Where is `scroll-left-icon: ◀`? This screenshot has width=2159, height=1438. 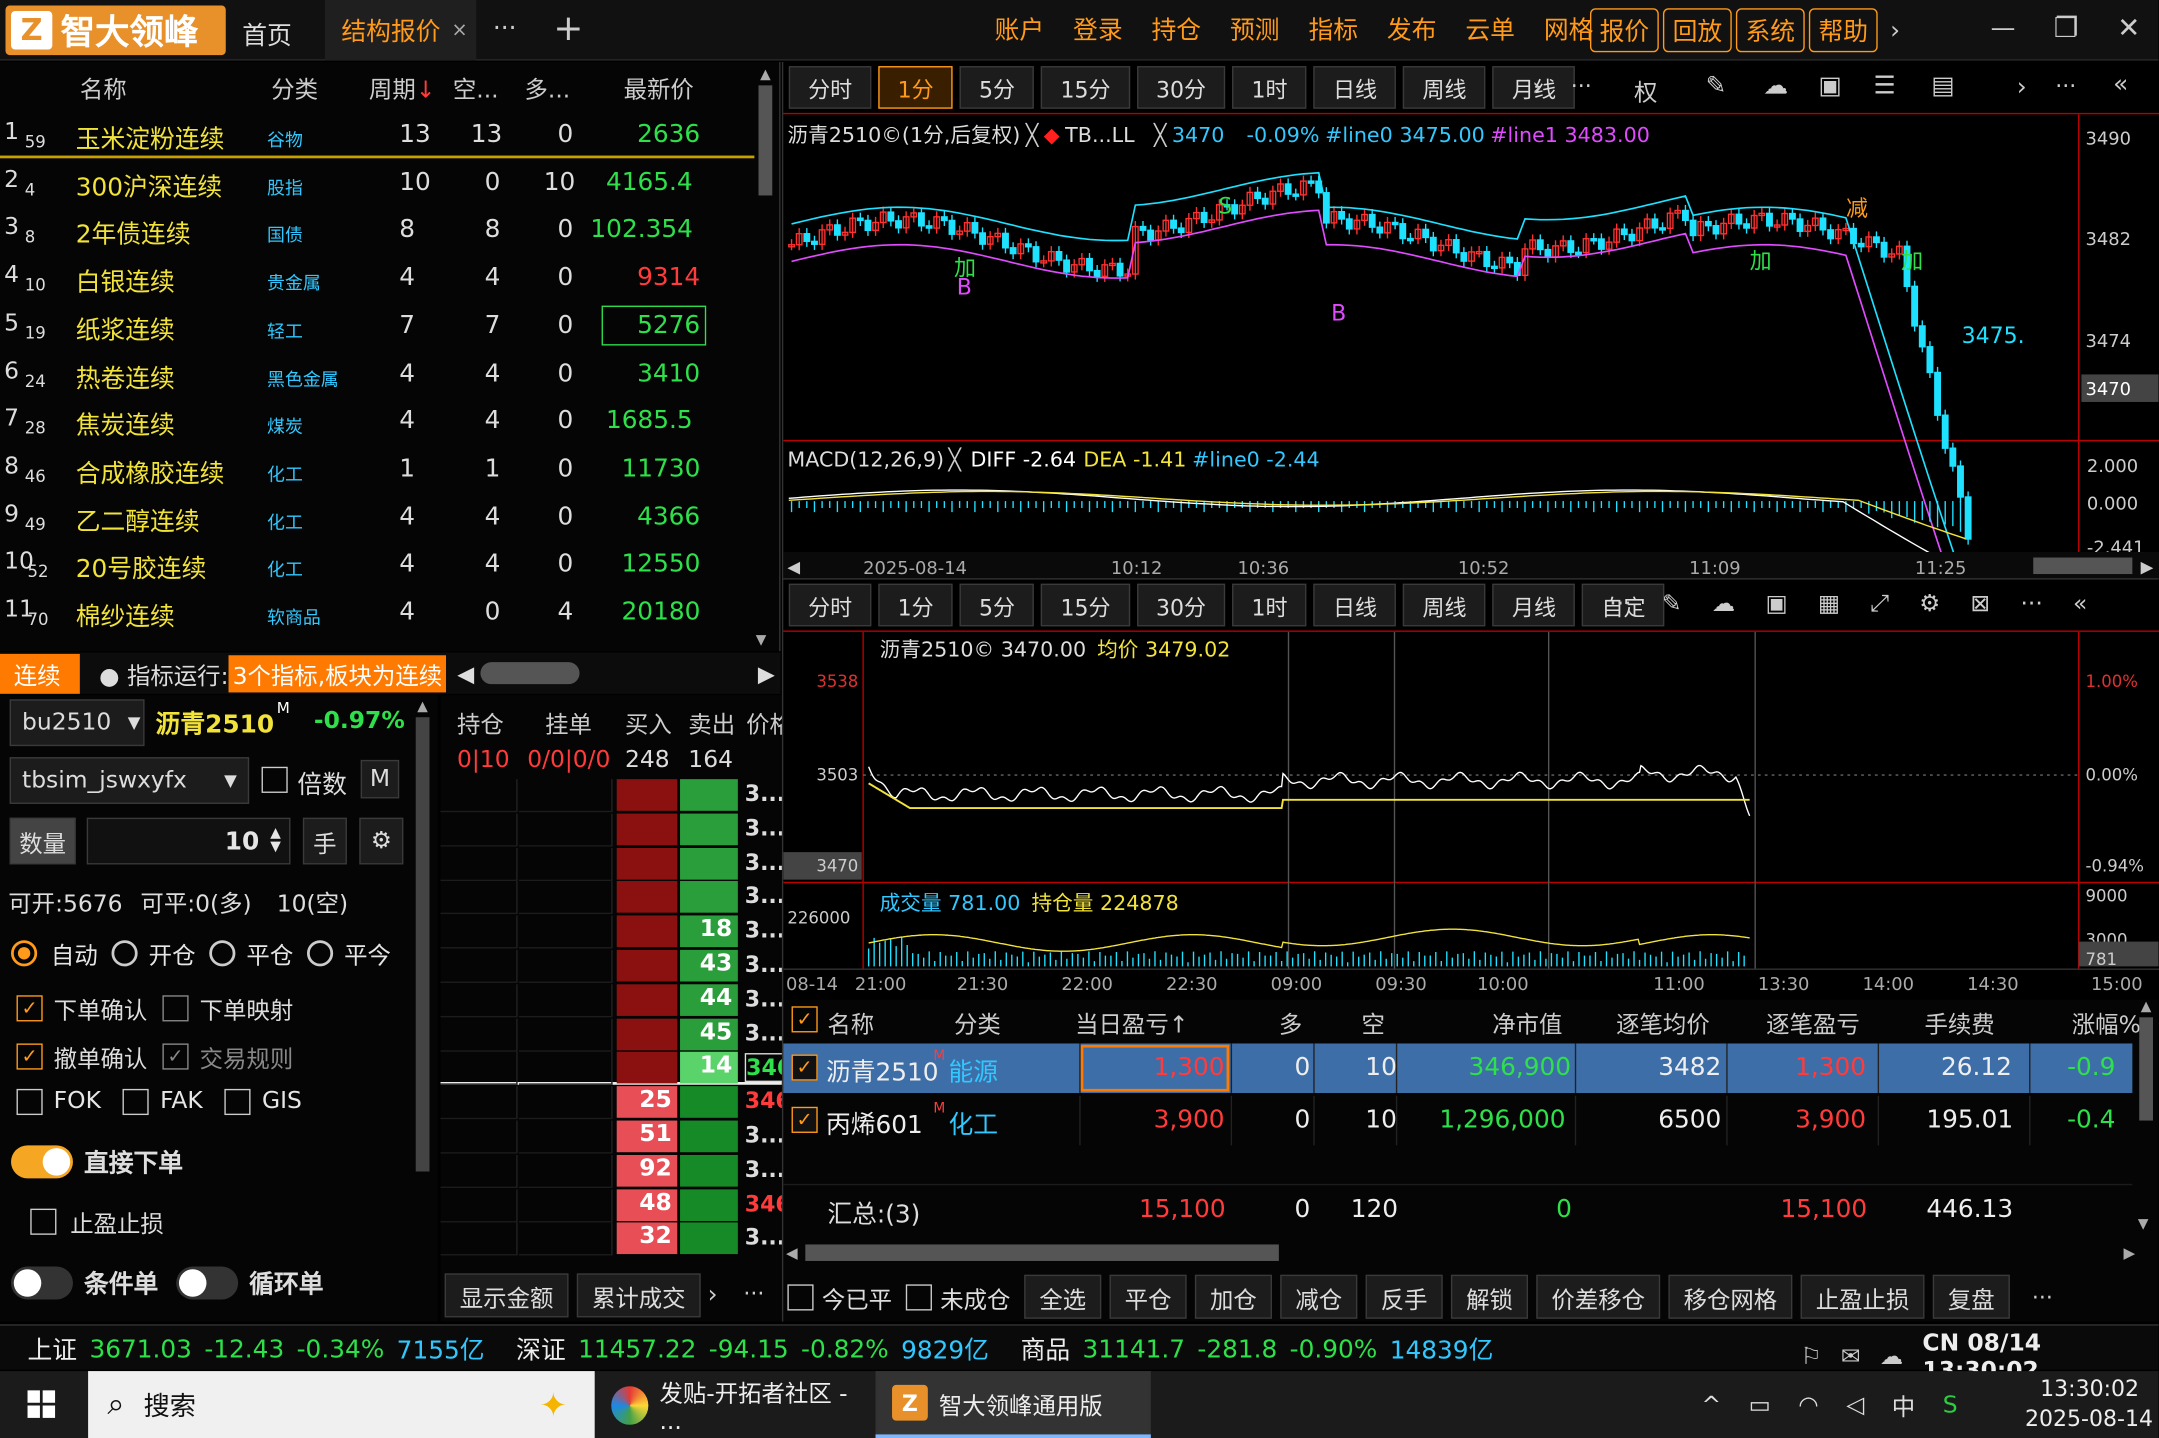
scroll-left-icon: ◀ is located at coordinates (793, 567).